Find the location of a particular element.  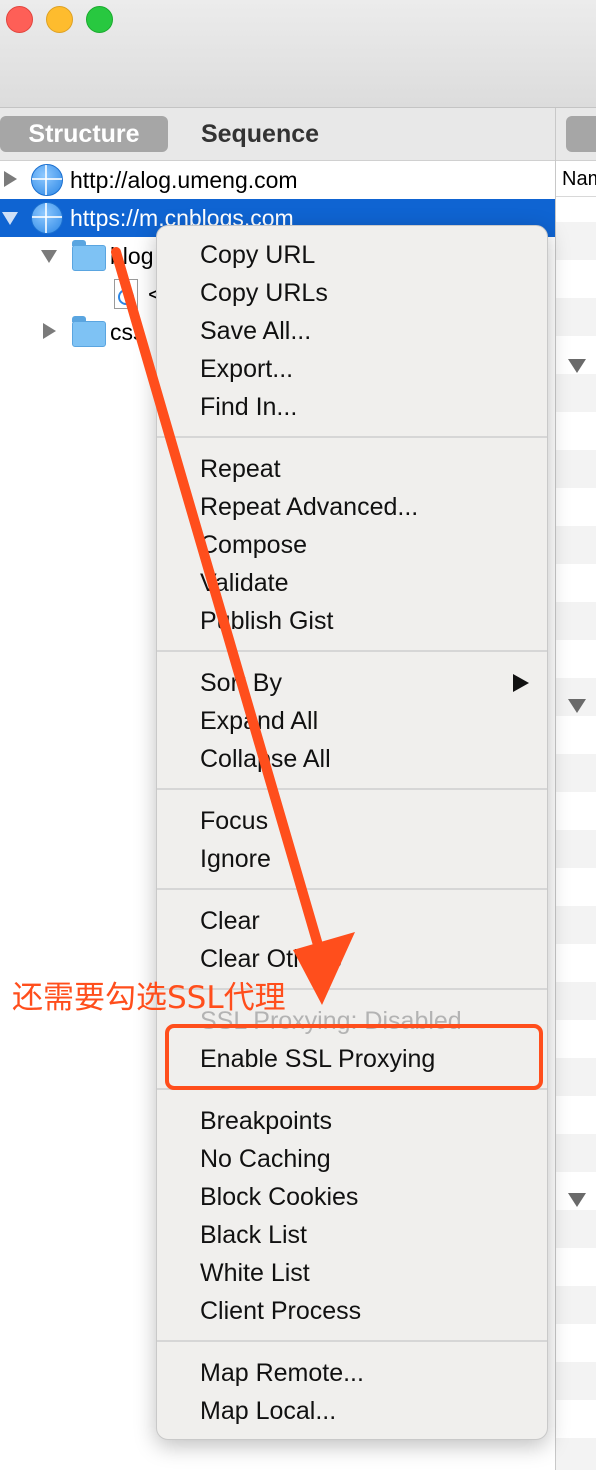

detail-pane: Name is located at coordinates (575, 789).